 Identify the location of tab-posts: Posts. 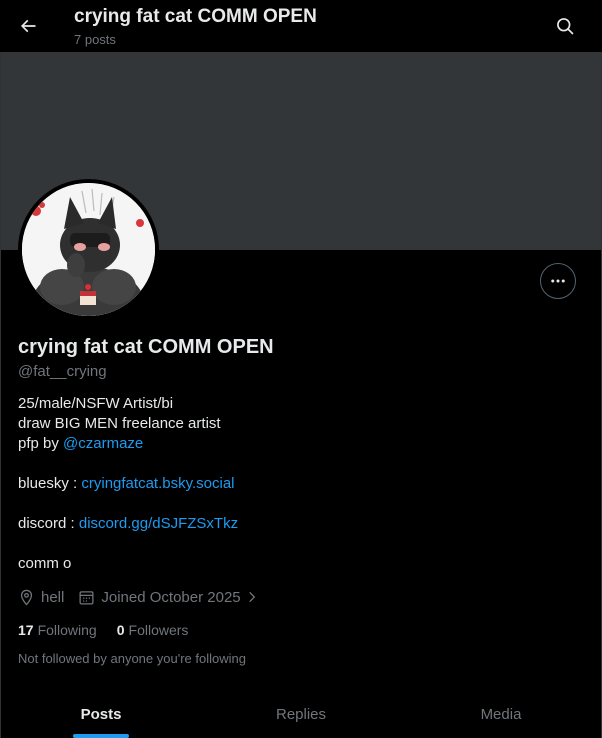
(101, 714).